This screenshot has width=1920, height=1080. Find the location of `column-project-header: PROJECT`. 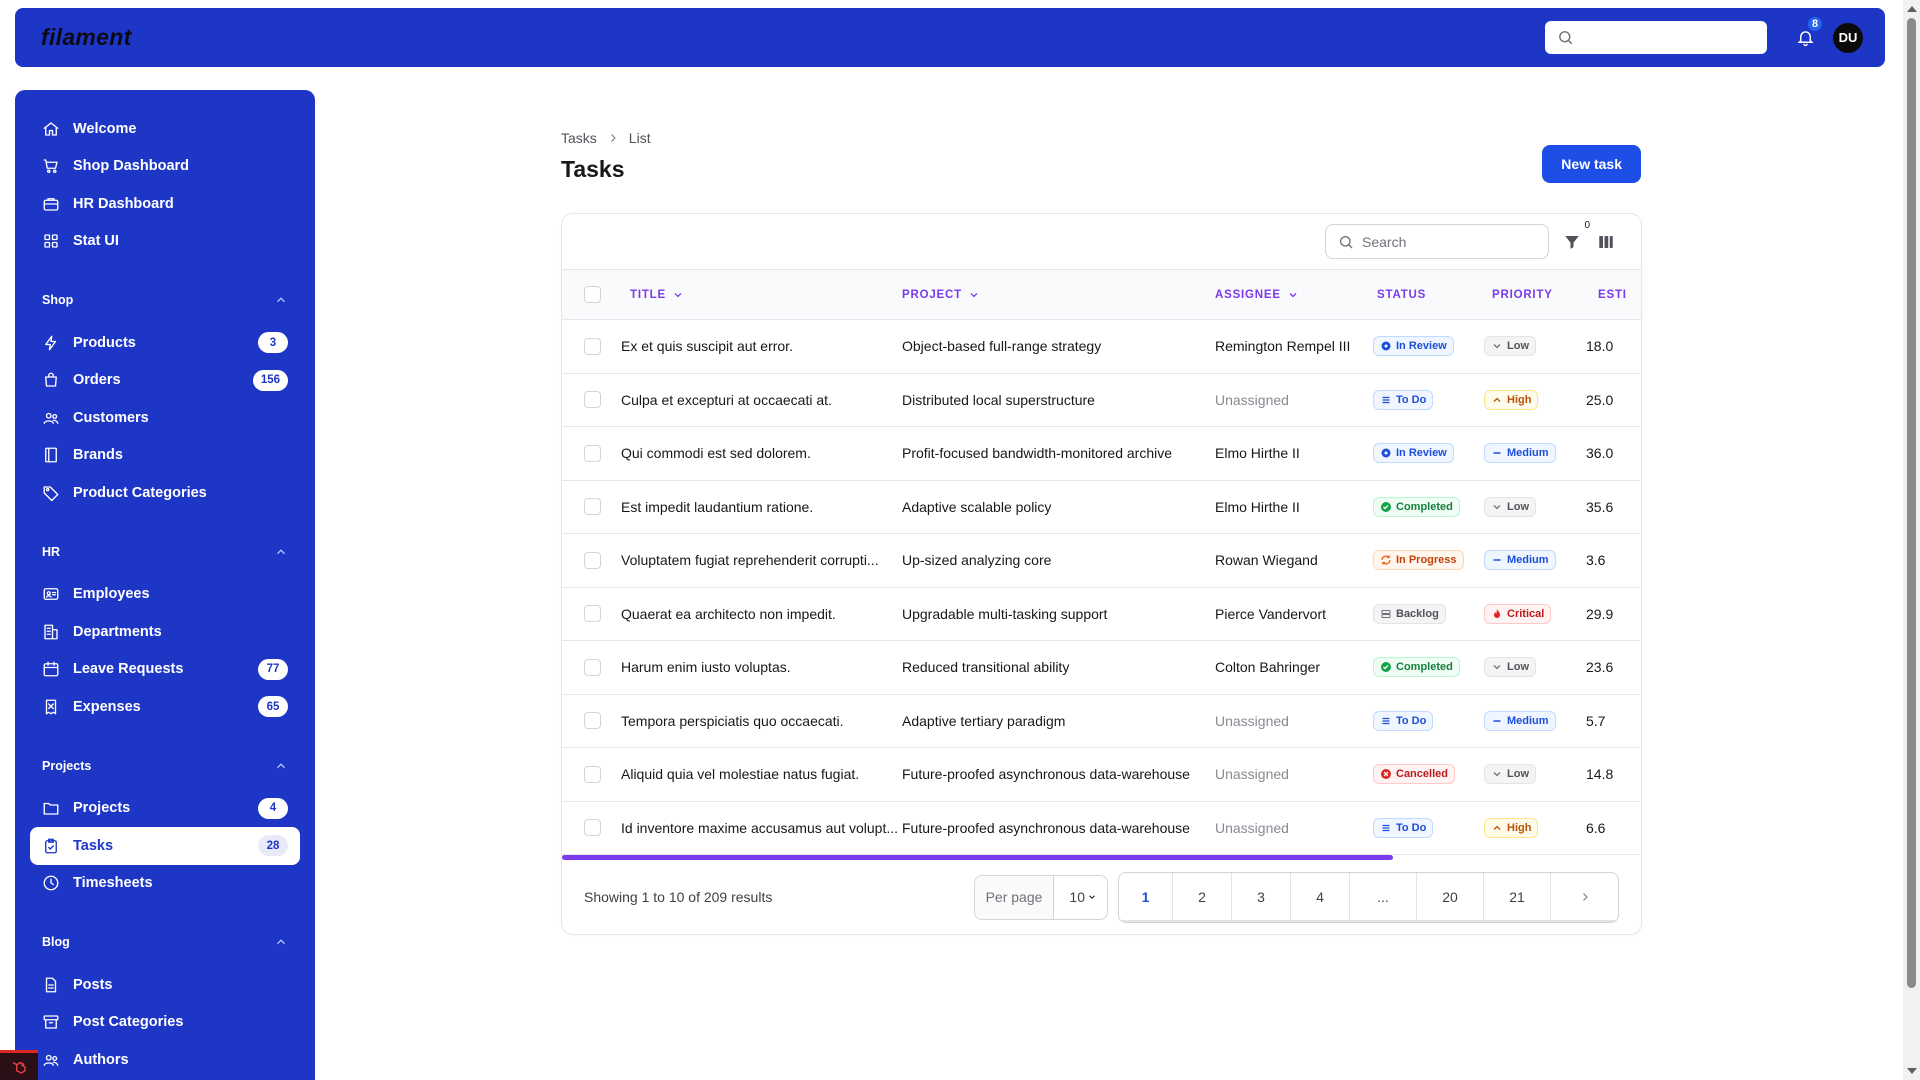

column-project-header: PROJECT is located at coordinates (1058, 295).